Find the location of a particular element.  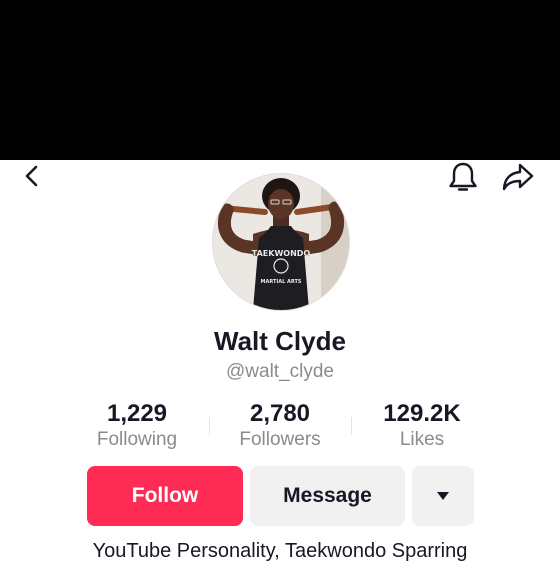

following-count: 1,229 is located at coordinates (137, 413).